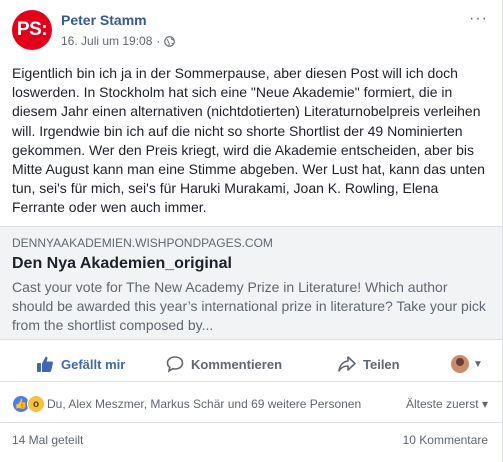  Describe the element at coordinates (237, 364) in the screenshot. I see `comment-label: Kommentieren` at that location.